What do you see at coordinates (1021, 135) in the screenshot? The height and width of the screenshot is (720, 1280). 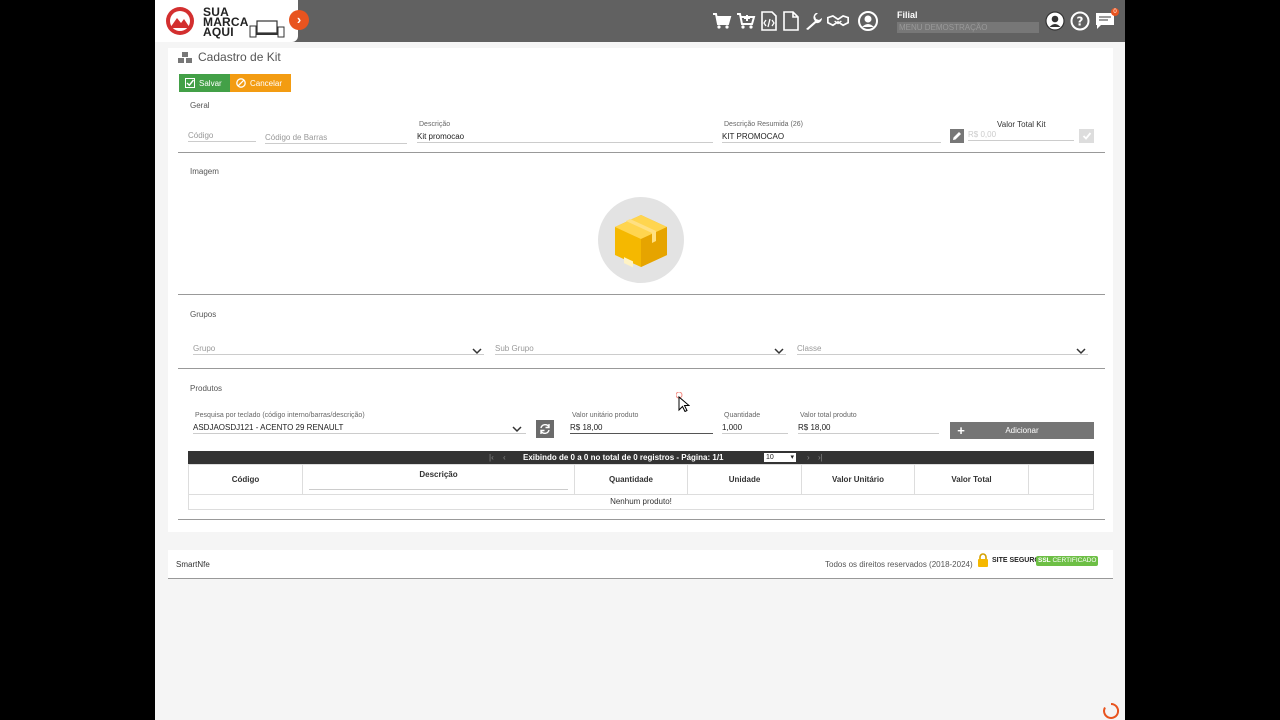 I see `valor-total-kit-input: R$ 0,00` at bounding box center [1021, 135].